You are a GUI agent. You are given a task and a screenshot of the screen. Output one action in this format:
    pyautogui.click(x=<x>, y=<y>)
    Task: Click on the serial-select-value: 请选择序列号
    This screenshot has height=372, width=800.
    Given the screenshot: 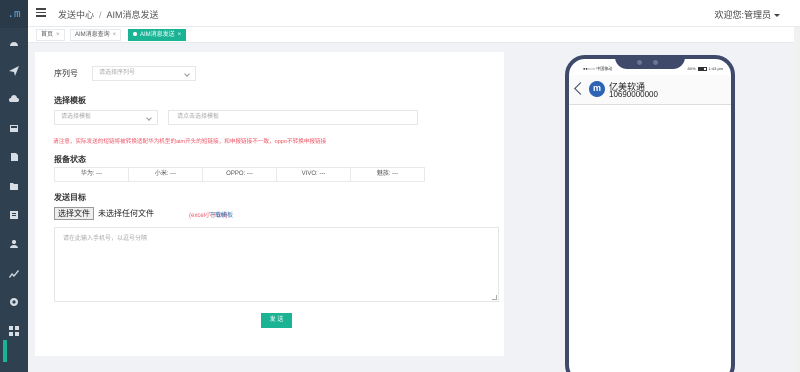 What is the action you would take?
    pyautogui.click(x=117, y=73)
    